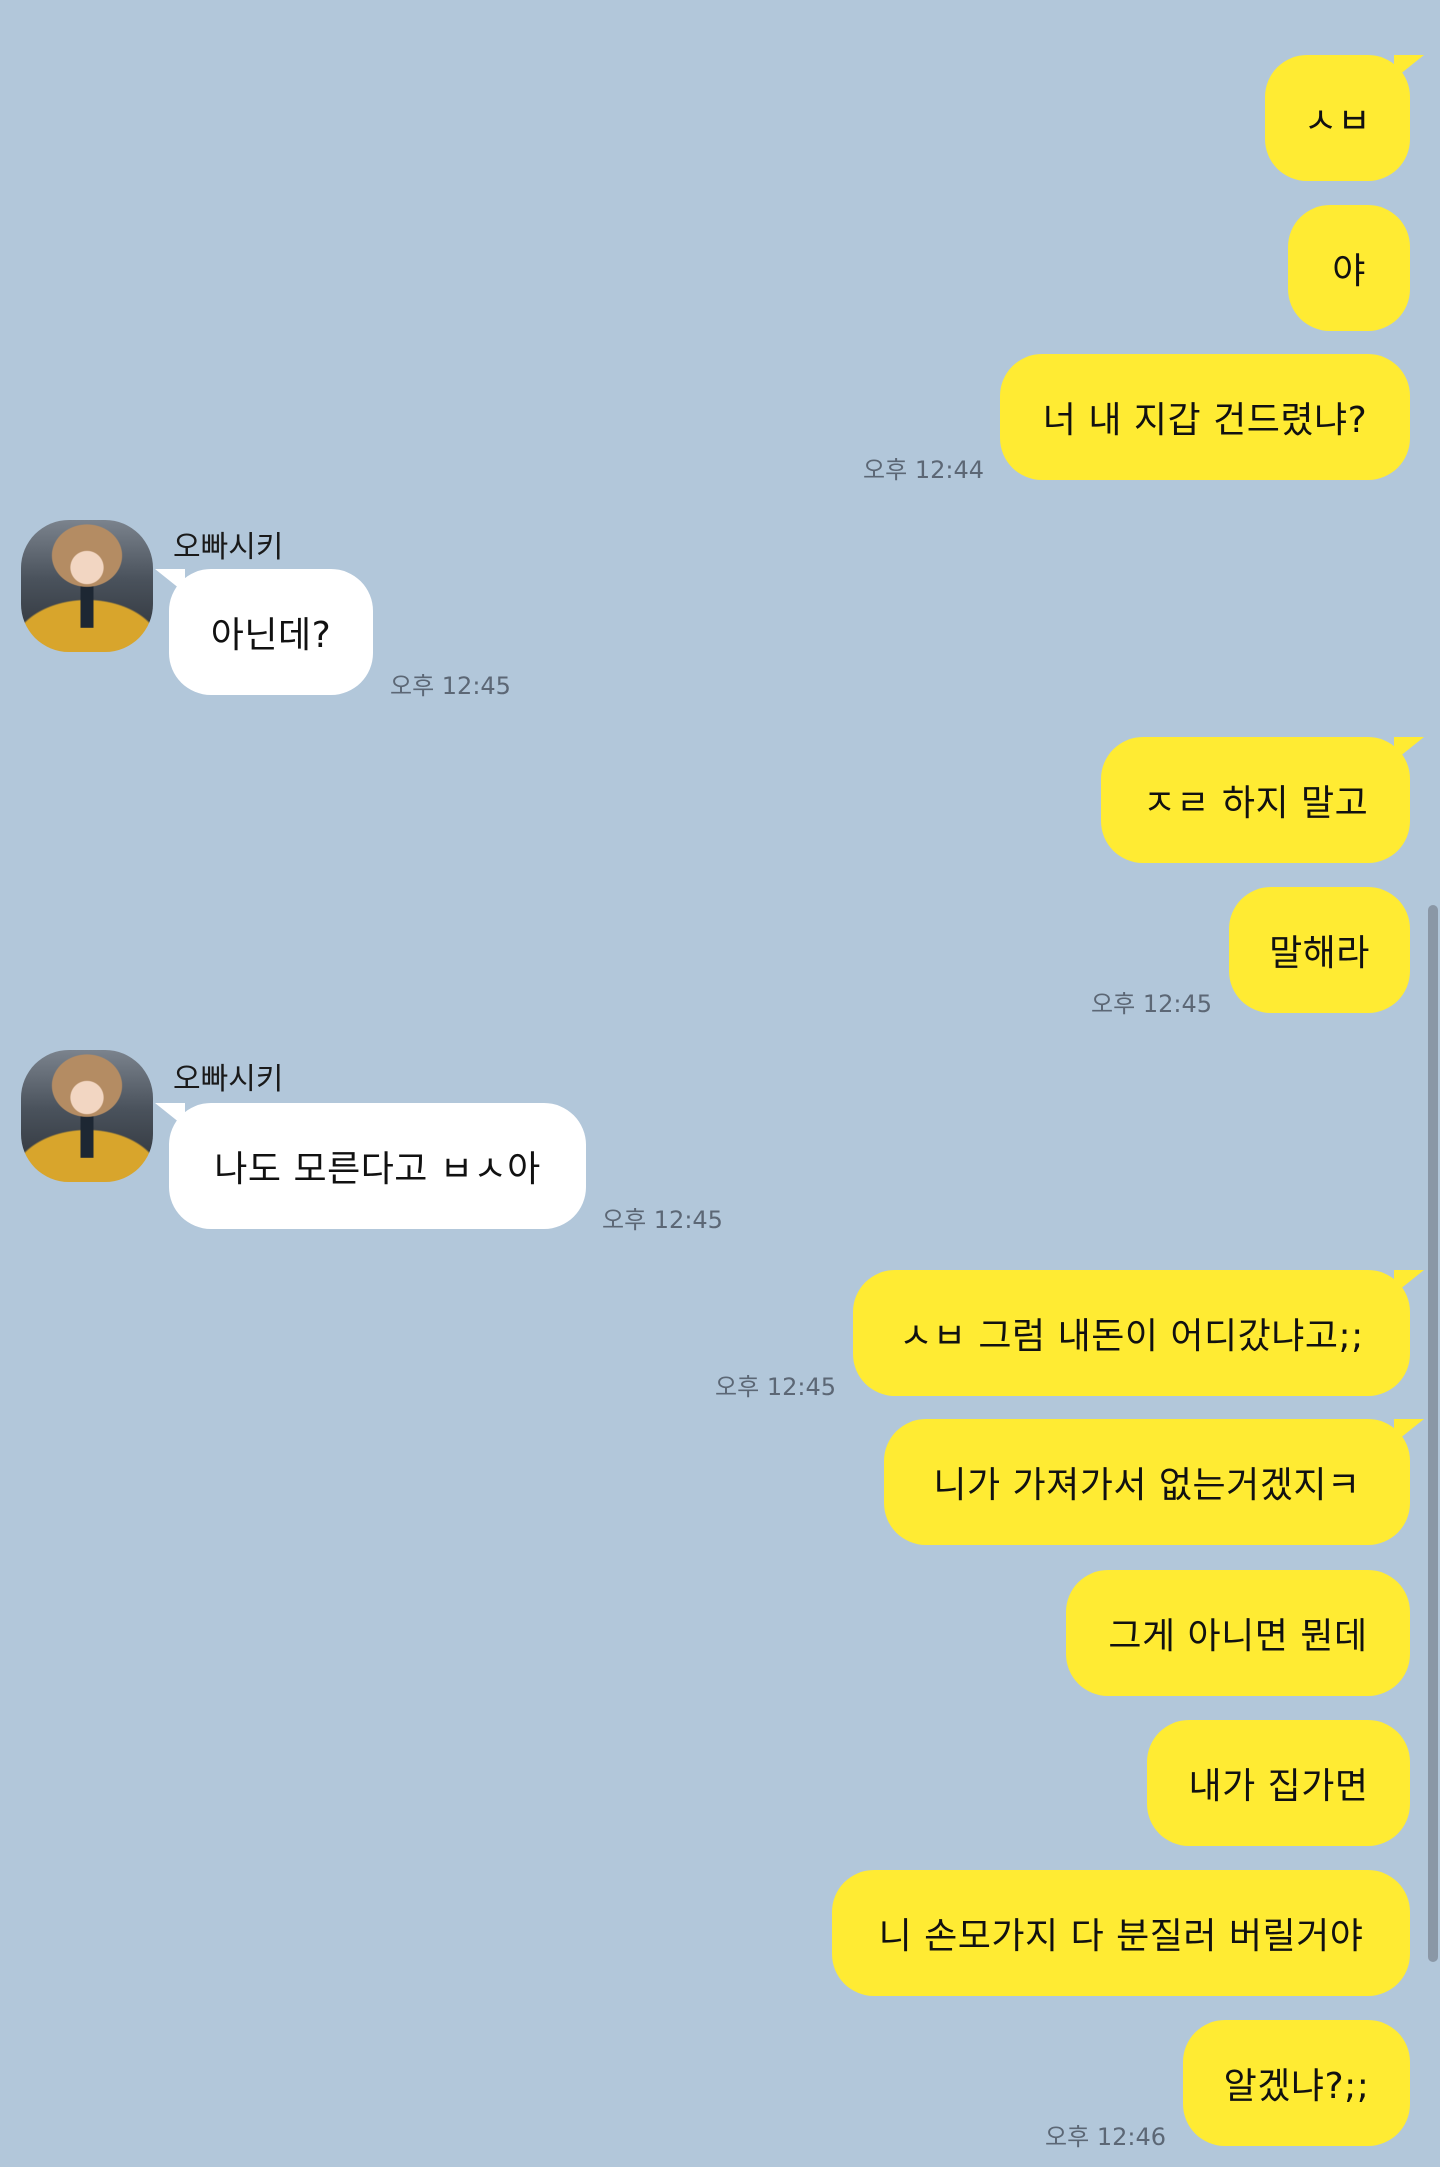 The width and height of the screenshot is (1440, 2167). Describe the element at coordinates (1337, 121) in the screenshot. I see `message-text: ㅅㅂ` at that location.